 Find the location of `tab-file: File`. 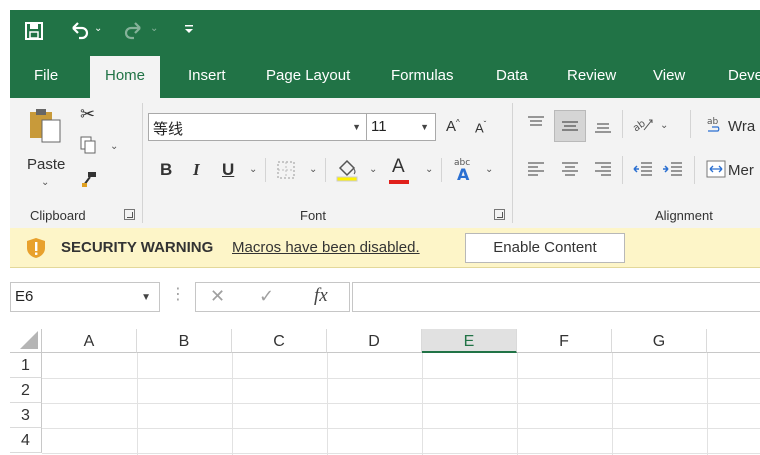

tab-file: File is located at coordinates (46, 75).